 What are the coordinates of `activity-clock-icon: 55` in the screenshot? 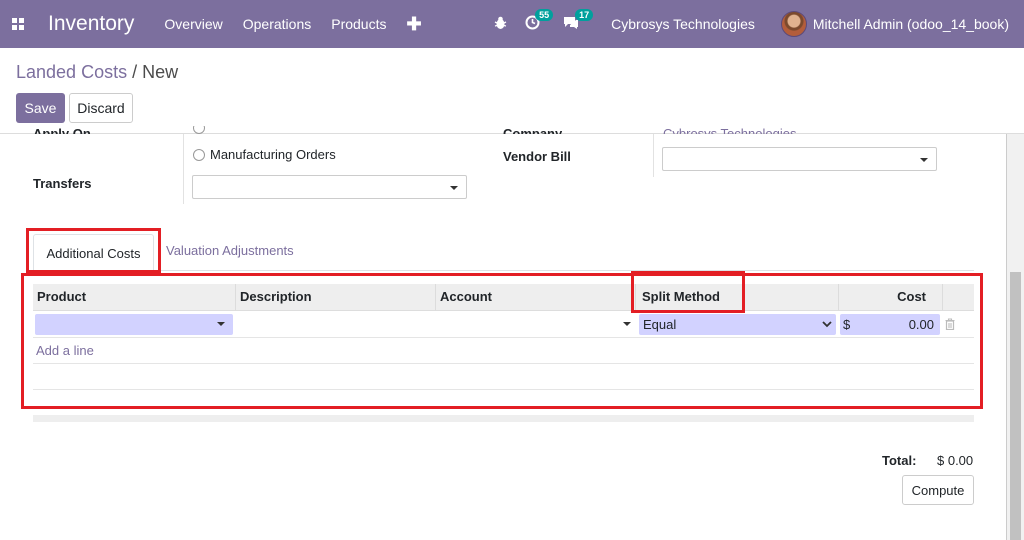 It's located at (539, 21).